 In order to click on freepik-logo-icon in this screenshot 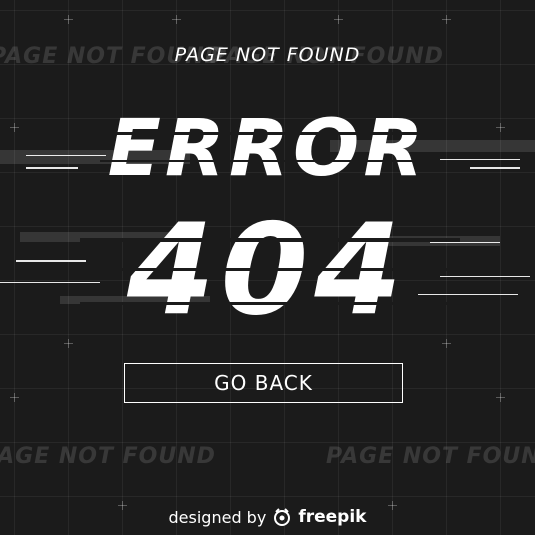, I will do `click(282, 517)`.